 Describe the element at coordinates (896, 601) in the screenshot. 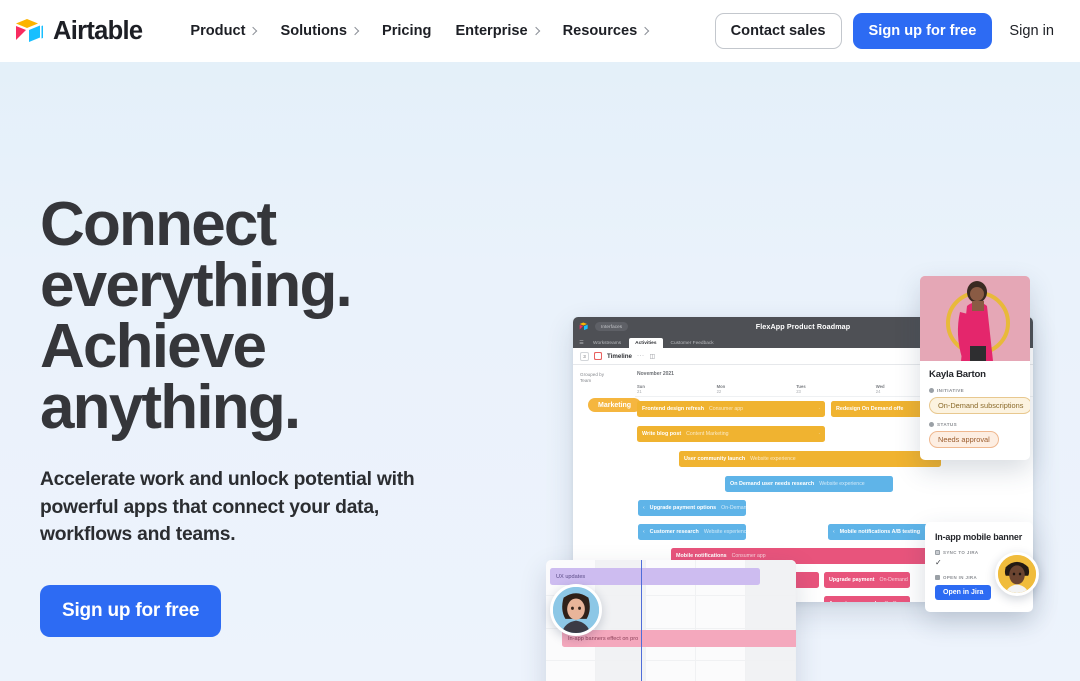

I see `bar-subtitle: On-Deman` at that location.